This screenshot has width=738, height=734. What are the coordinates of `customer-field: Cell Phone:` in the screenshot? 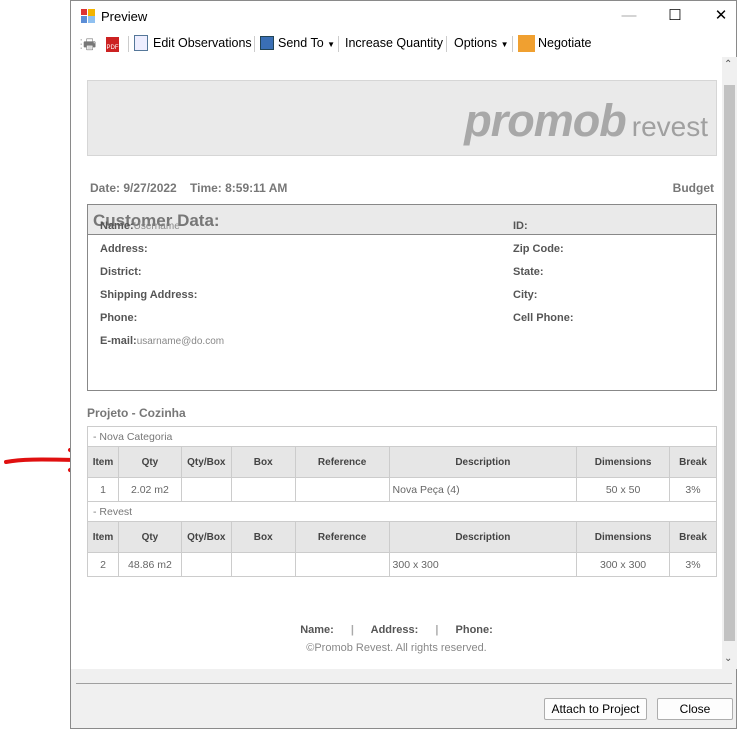 It's located at (543, 318).